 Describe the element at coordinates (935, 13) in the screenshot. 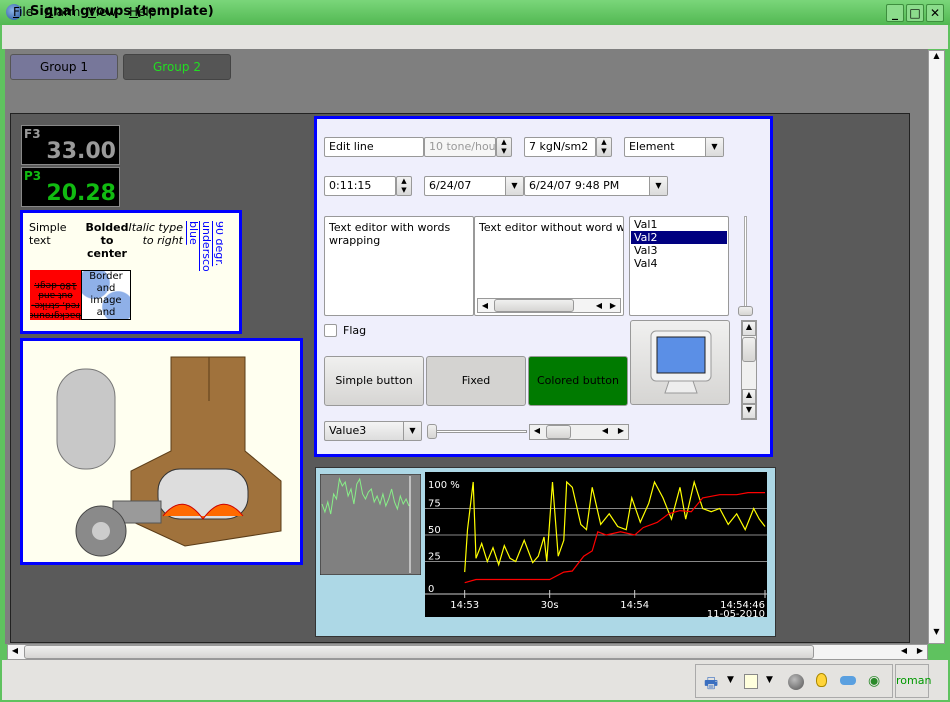

I see `close-button: ✕` at that location.